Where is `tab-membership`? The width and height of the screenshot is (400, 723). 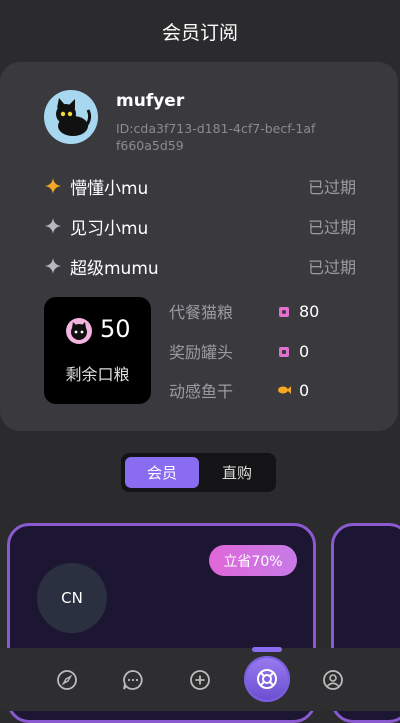
tab-membership is located at coordinates (267, 679).